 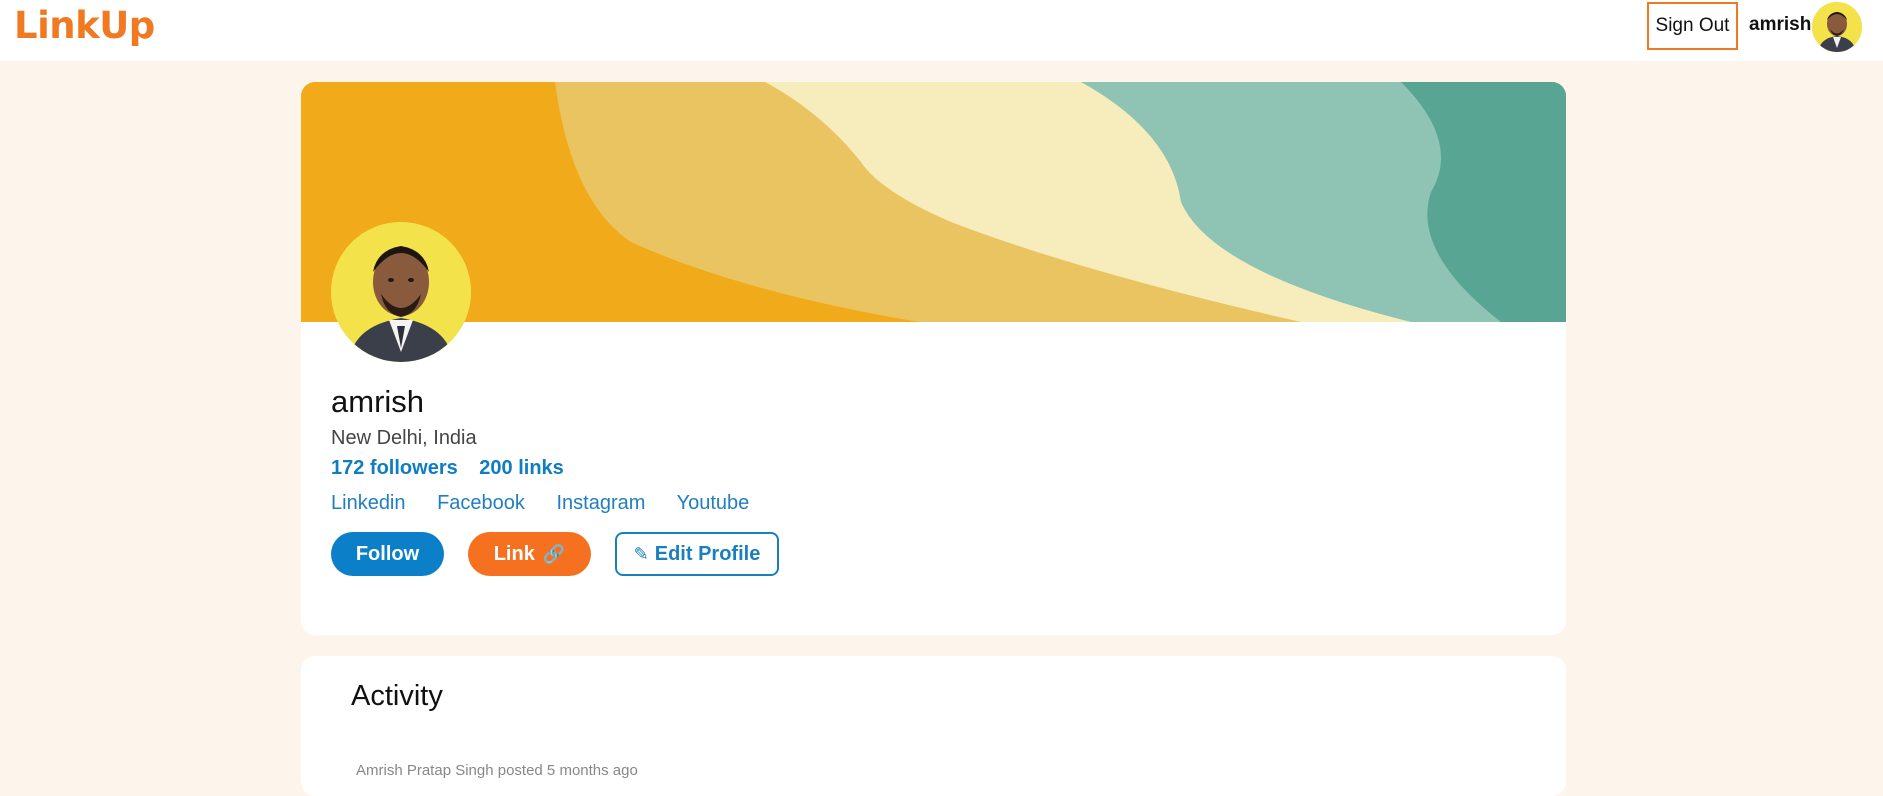 What do you see at coordinates (707, 553) in the screenshot?
I see `edit-profile-label: Edit Profile` at bounding box center [707, 553].